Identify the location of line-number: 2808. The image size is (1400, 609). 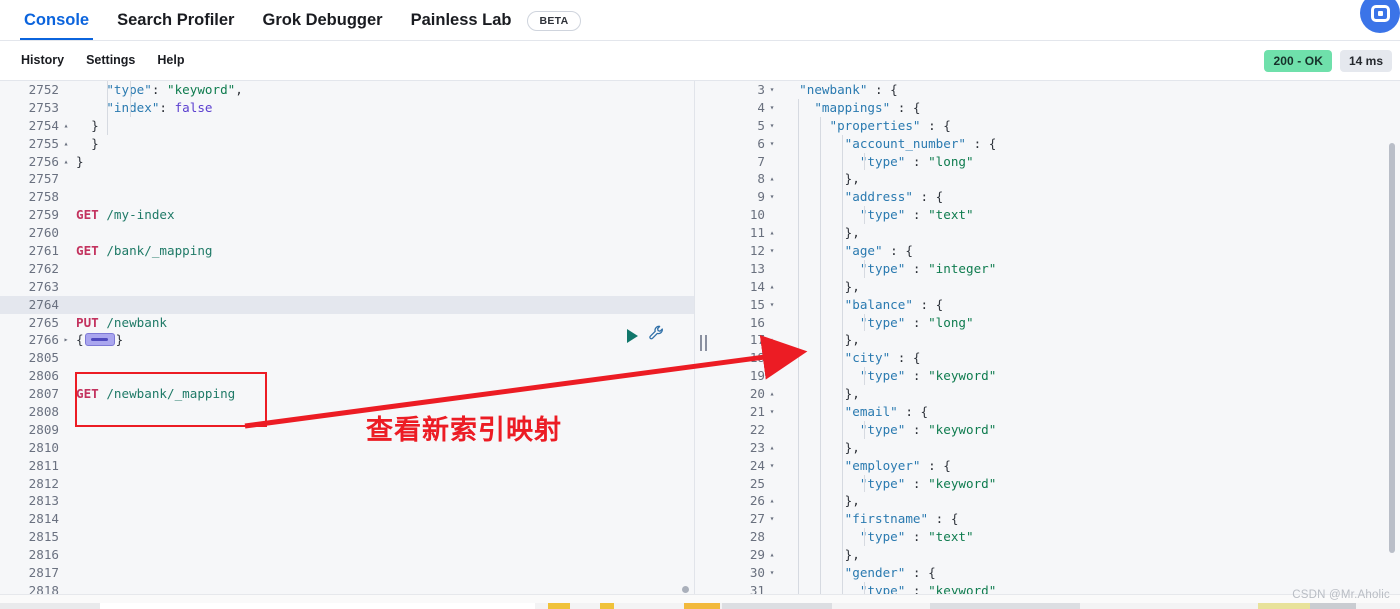
(43, 412).